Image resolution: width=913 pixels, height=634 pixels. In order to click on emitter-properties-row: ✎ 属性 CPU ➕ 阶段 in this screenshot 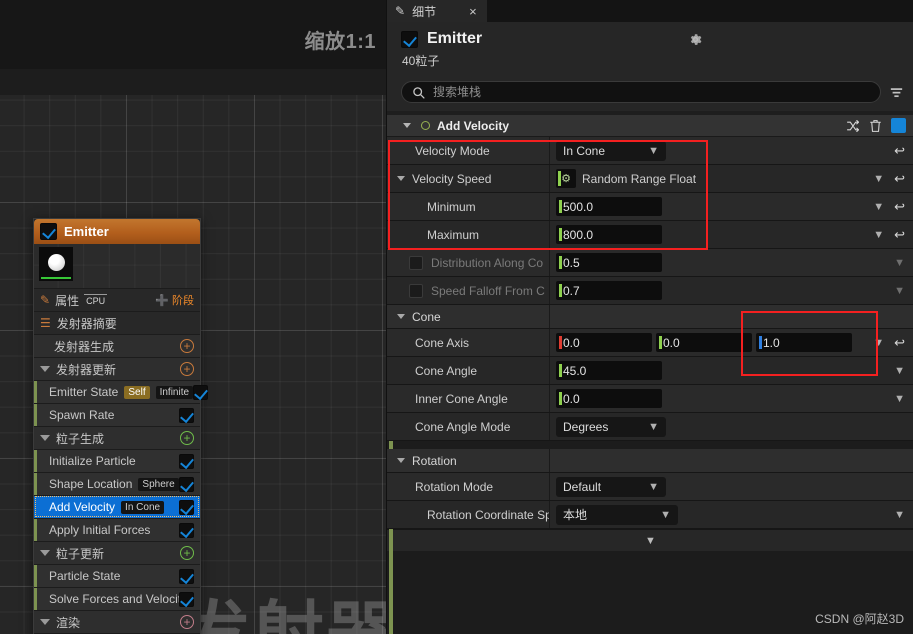, I will do `click(117, 299)`.